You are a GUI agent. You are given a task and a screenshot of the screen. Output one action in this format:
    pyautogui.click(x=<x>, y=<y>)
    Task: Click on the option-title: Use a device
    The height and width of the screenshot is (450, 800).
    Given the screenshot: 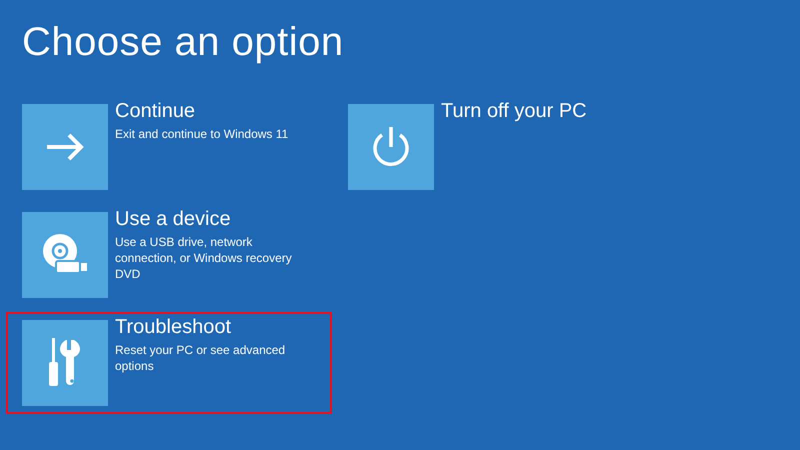 What is the action you would take?
    pyautogui.click(x=173, y=219)
    